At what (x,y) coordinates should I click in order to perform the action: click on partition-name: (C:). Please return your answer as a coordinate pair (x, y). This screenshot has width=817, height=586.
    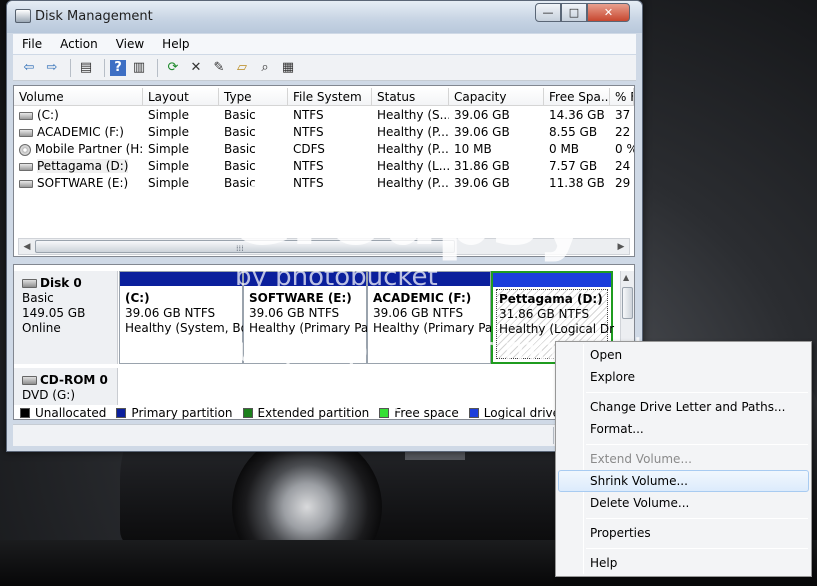
    Looking at the image, I should click on (137, 298).